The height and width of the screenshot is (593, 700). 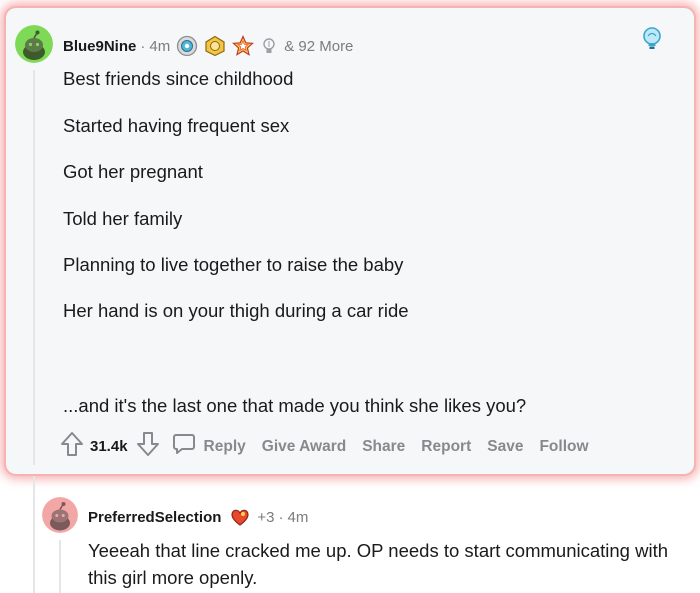 I want to click on reply-timestamp: 4m, so click(x=298, y=517).